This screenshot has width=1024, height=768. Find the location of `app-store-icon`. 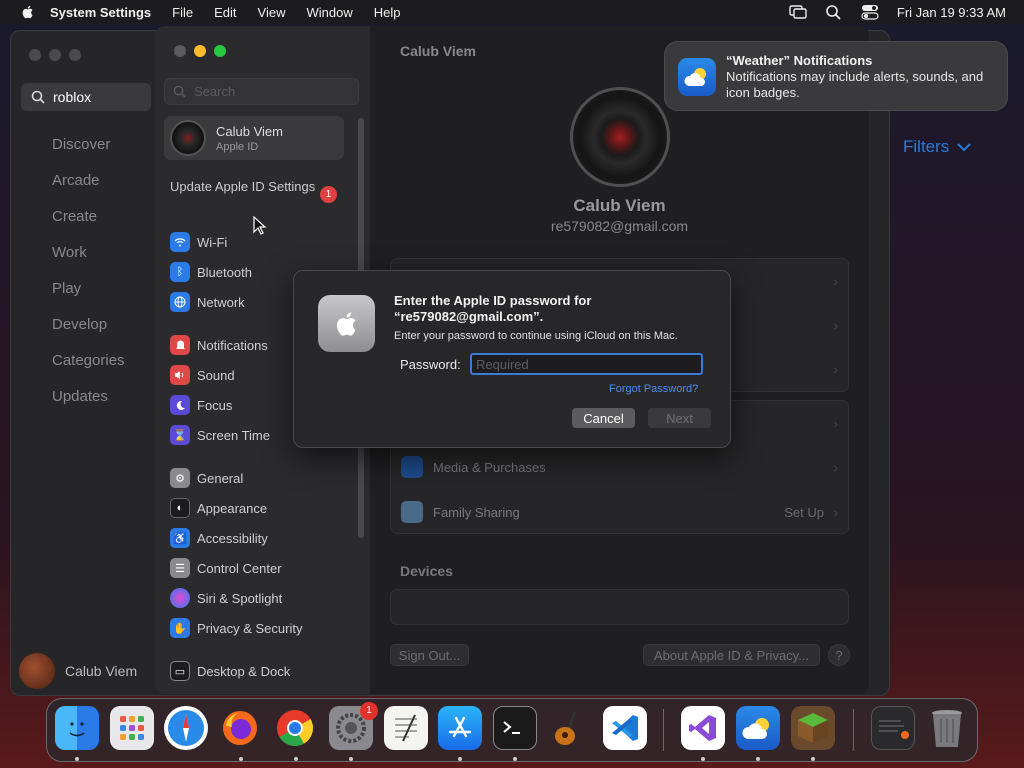

app-store-icon is located at coordinates (460, 728).